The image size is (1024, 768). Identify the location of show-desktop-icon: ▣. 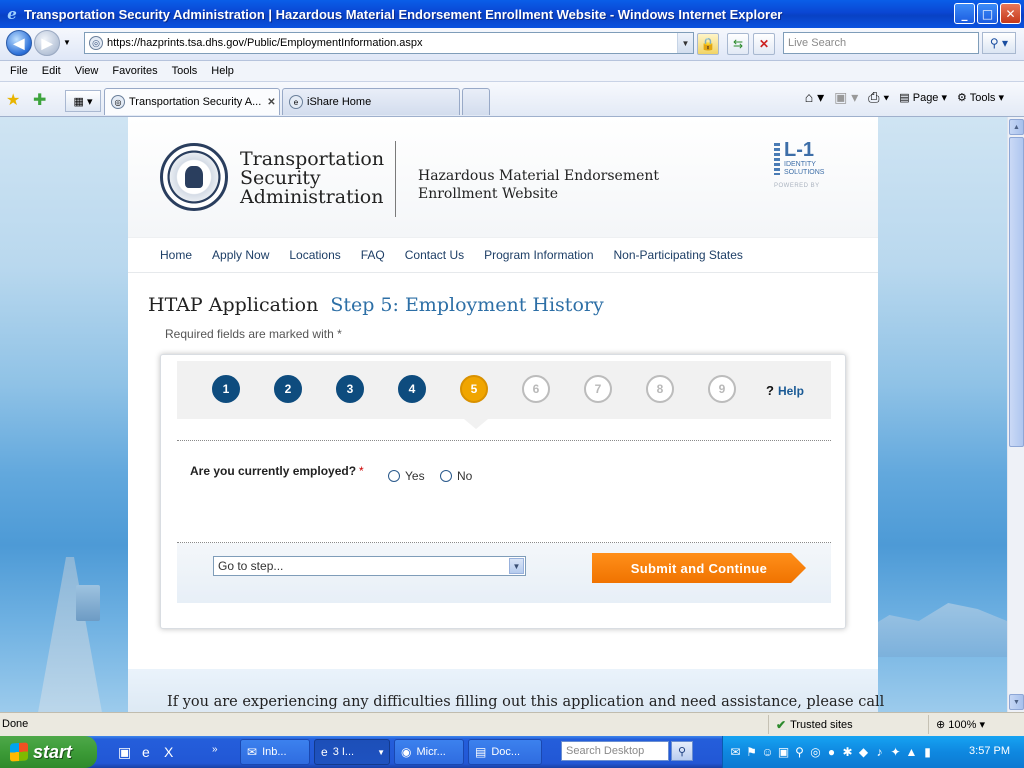
(124, 752).